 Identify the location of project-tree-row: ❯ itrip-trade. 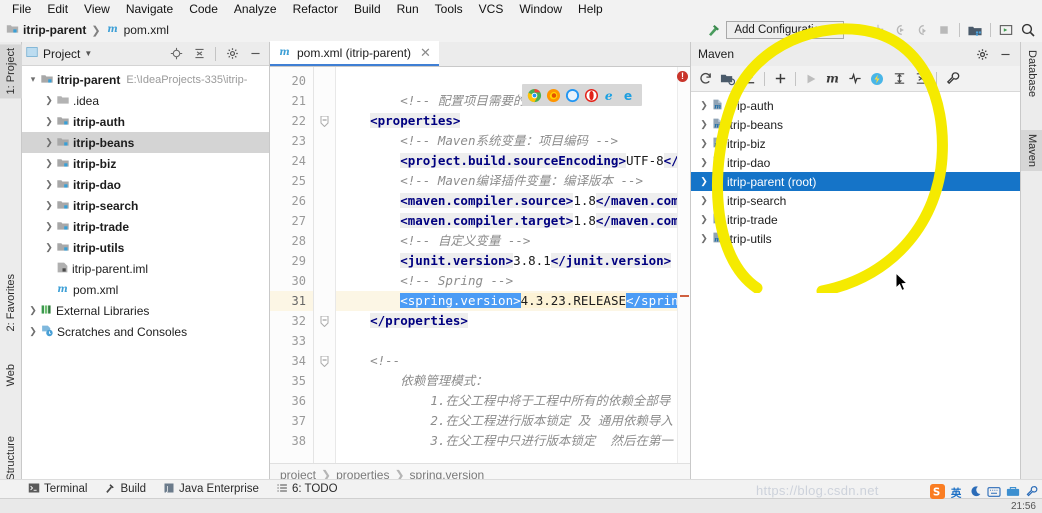
(145, 226).